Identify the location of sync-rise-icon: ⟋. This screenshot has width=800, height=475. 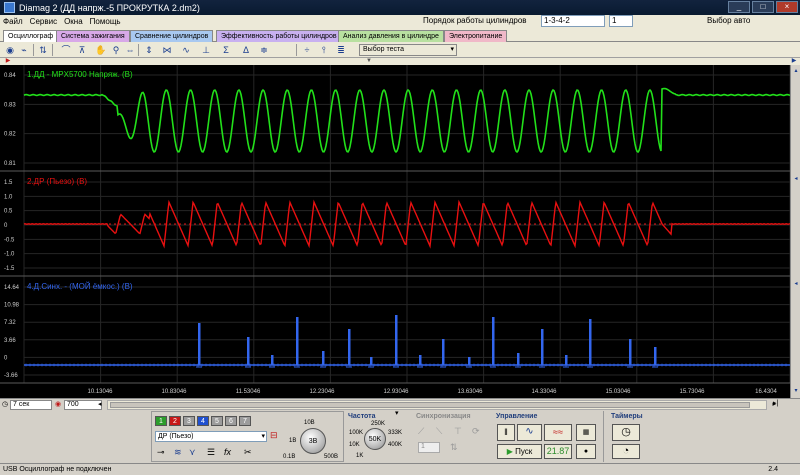
(421, 431).